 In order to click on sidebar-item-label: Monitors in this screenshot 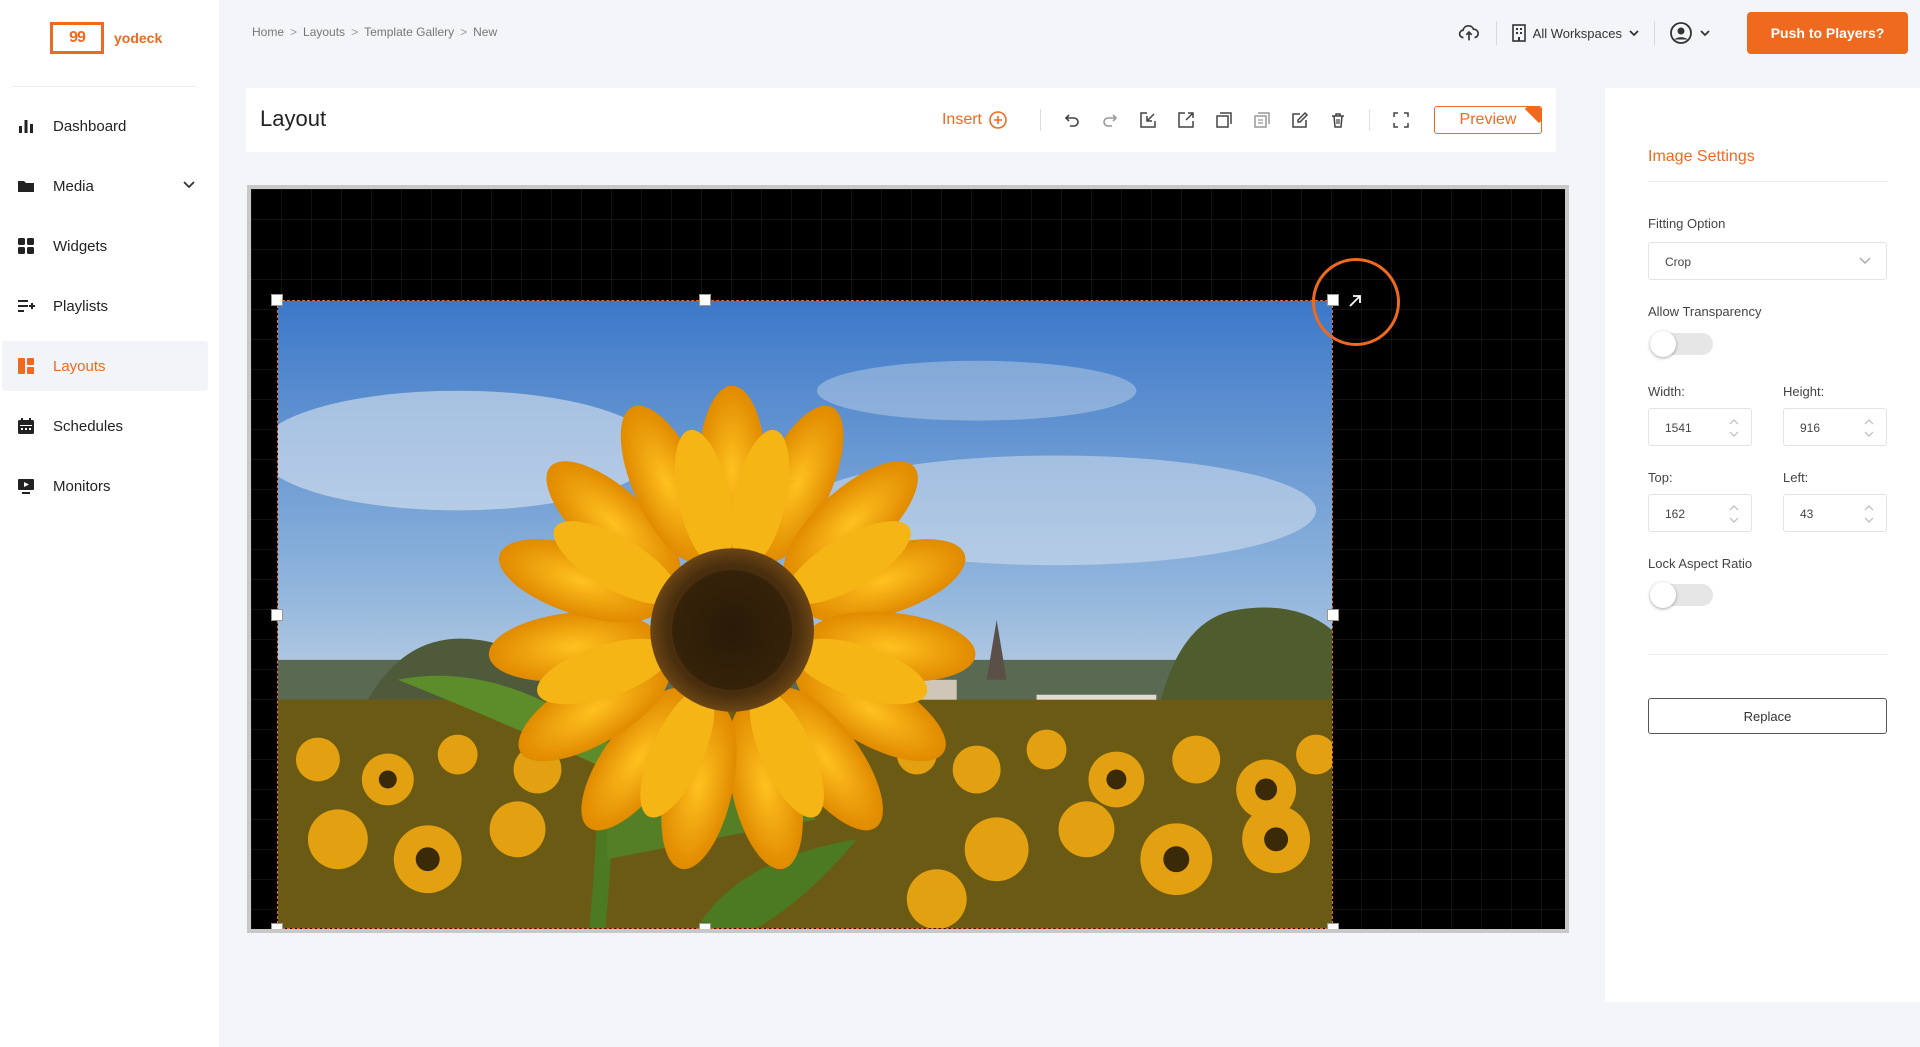, I will do `click(82, 486)`.